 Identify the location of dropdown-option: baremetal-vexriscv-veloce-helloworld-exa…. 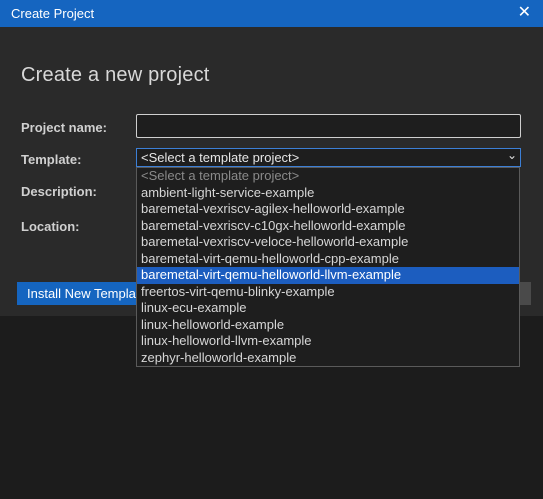
(328, 242).